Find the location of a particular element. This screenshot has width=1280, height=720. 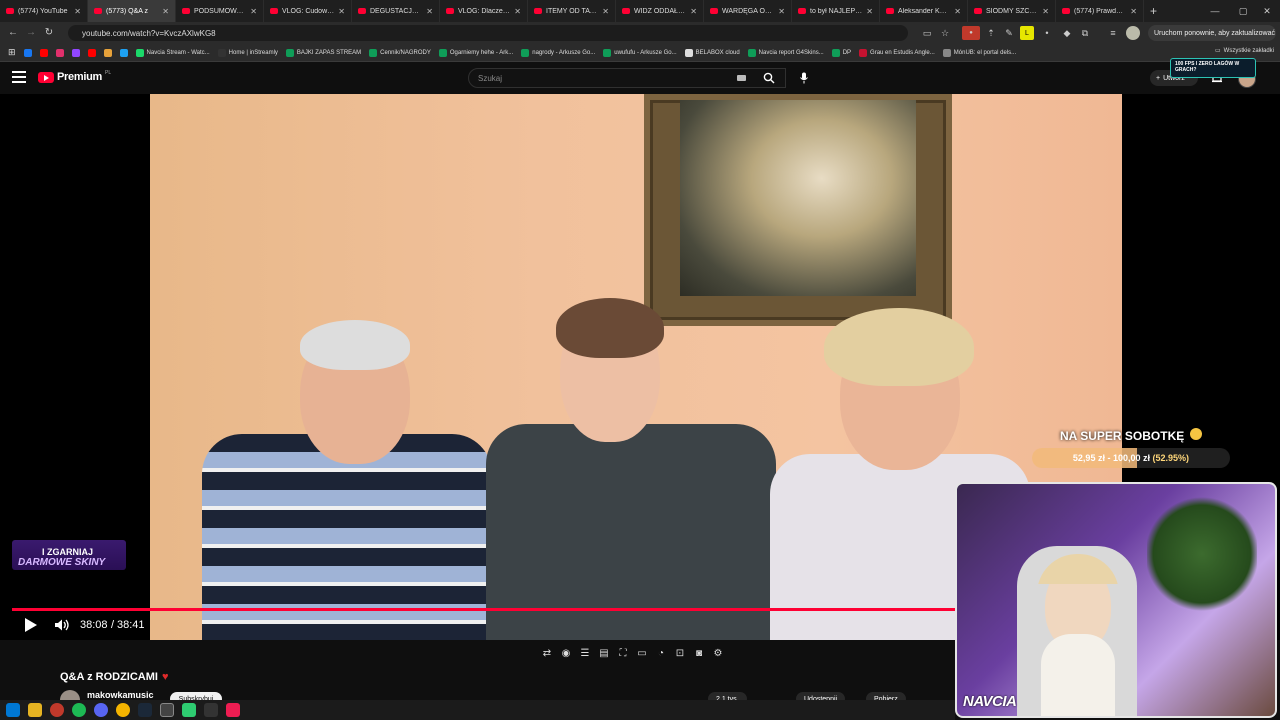

audio-icon: ◉ is located at coordinates (566, 653).